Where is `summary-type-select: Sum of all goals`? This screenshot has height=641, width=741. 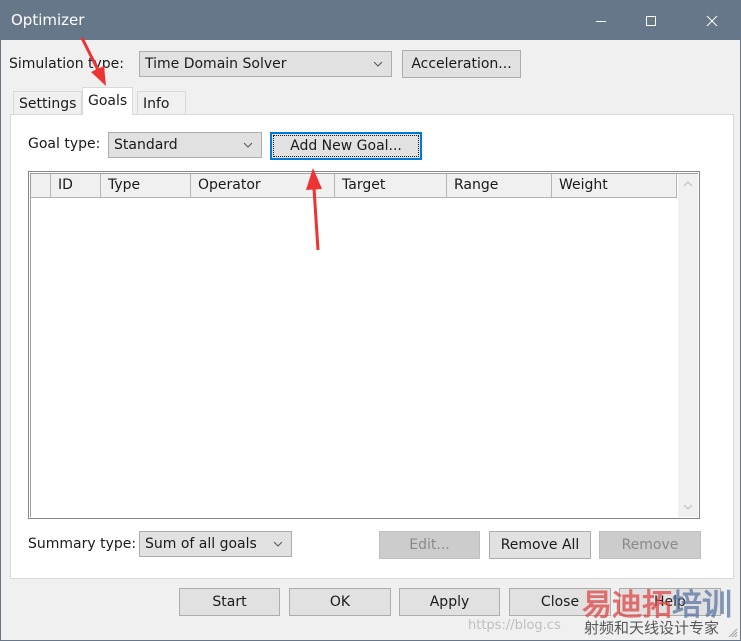 summary-type-select: Sum of all goals is located at coordinates (215, 544).